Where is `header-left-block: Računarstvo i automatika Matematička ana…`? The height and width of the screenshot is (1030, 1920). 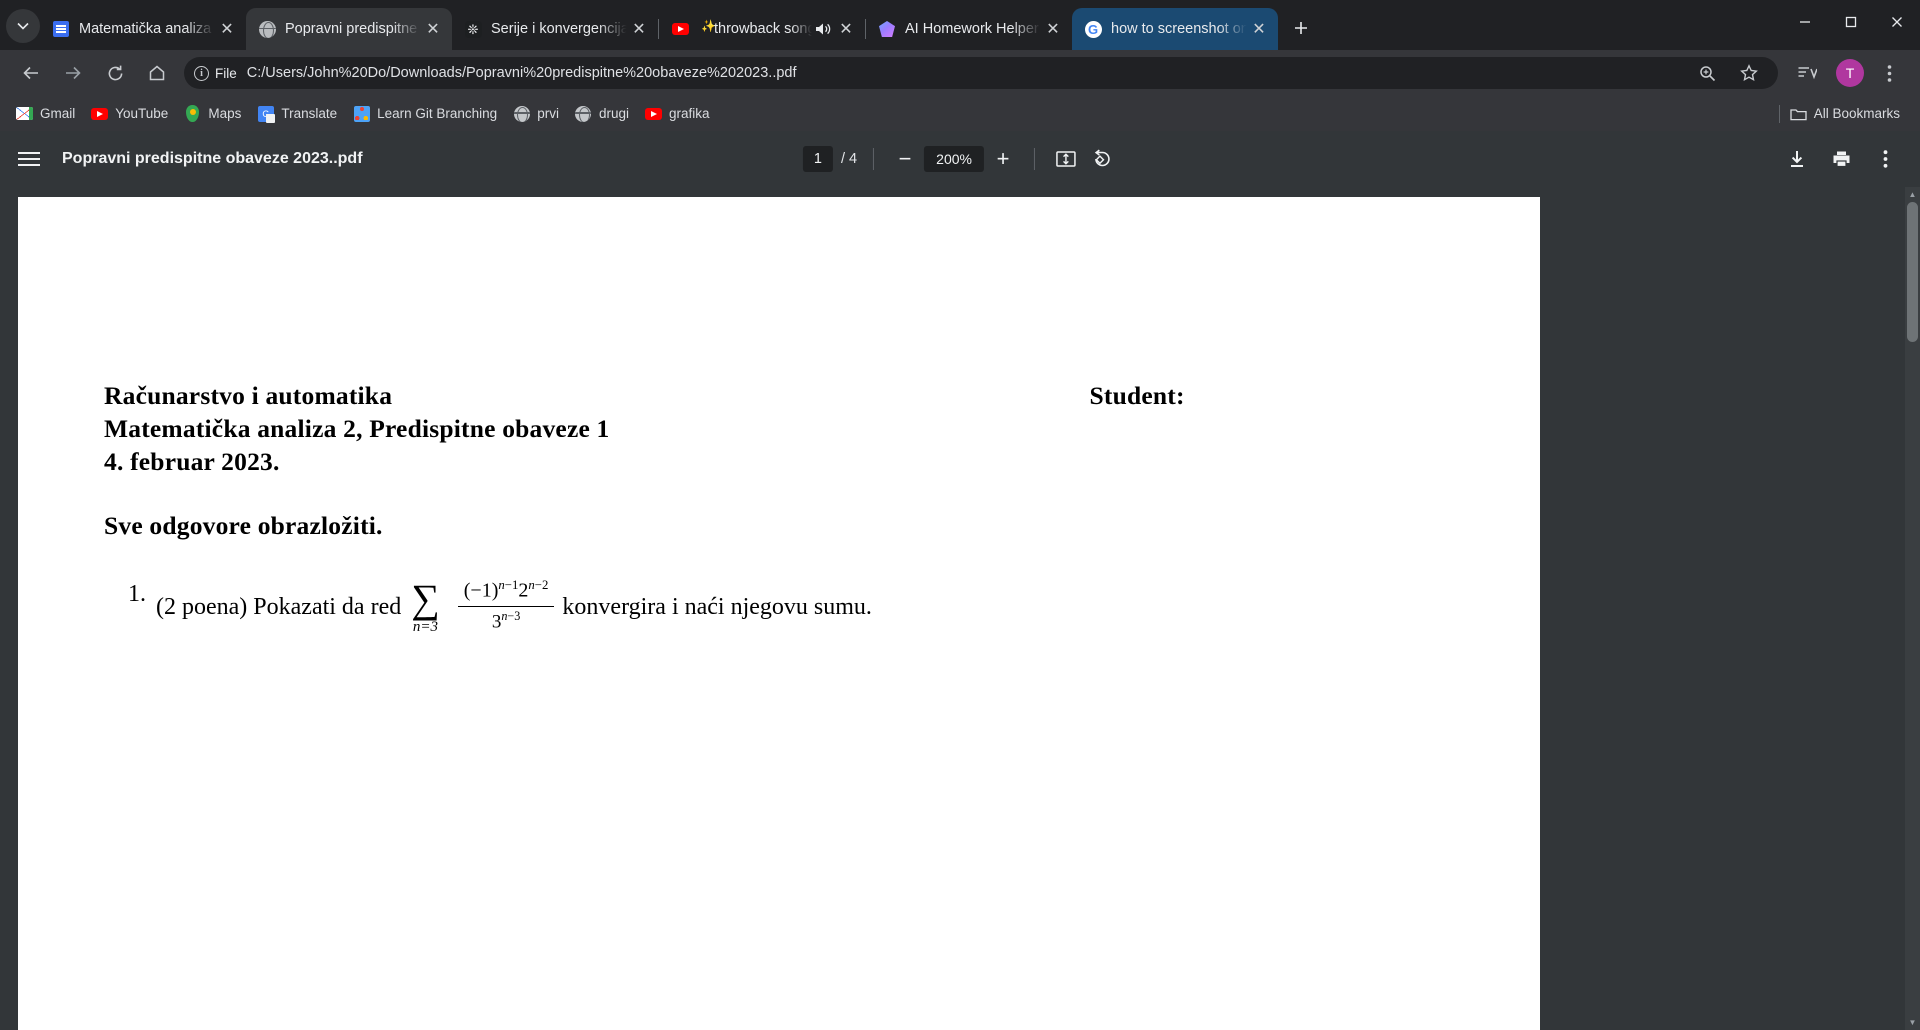 header-left-block: Računarstvo i automatika Matematička ana… is located at coordinates (357, 428).